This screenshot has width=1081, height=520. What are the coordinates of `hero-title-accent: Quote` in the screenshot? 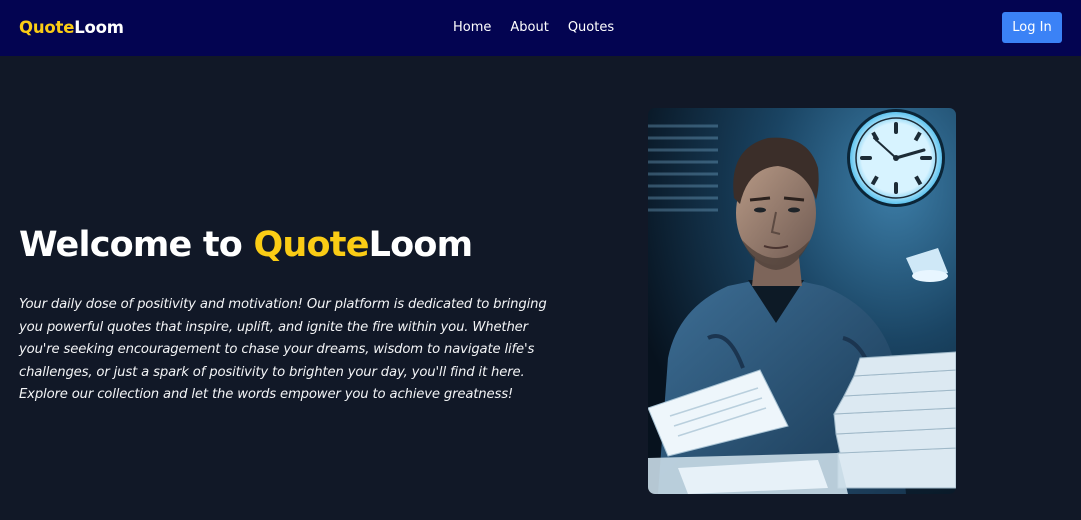 It's located at (311, 245).